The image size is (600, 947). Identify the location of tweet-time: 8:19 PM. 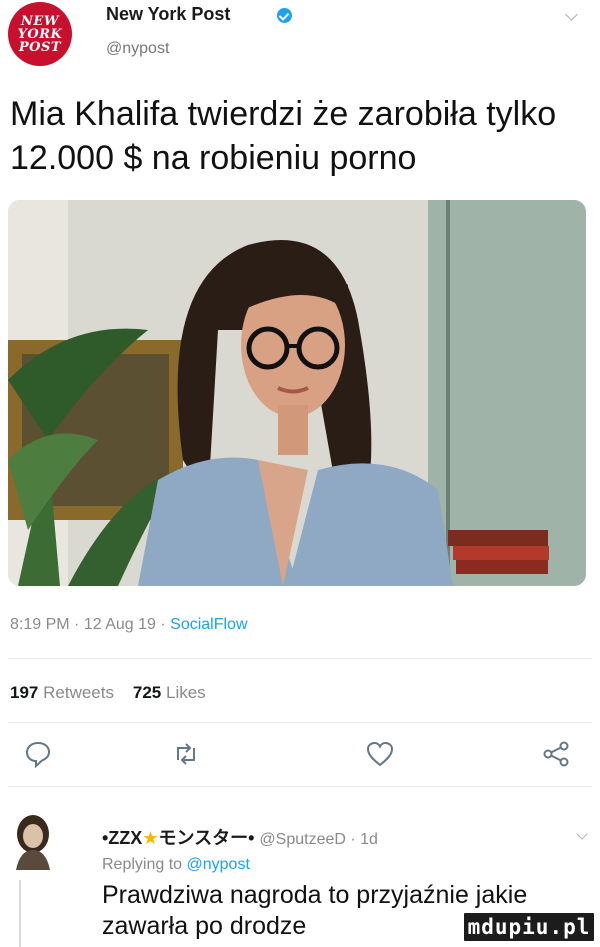
(40, 624).